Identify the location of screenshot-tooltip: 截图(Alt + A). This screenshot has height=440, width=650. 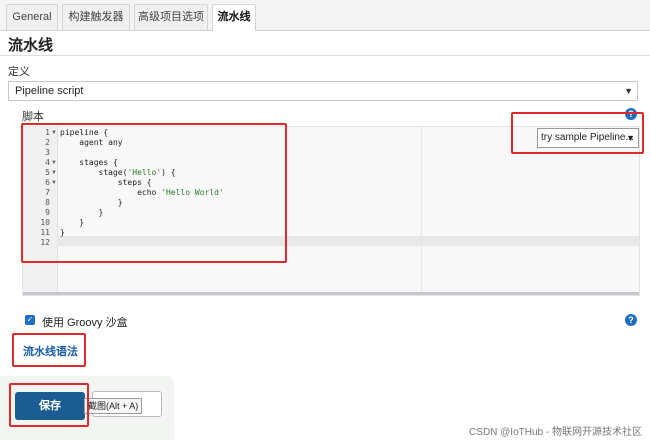
(113, 406).